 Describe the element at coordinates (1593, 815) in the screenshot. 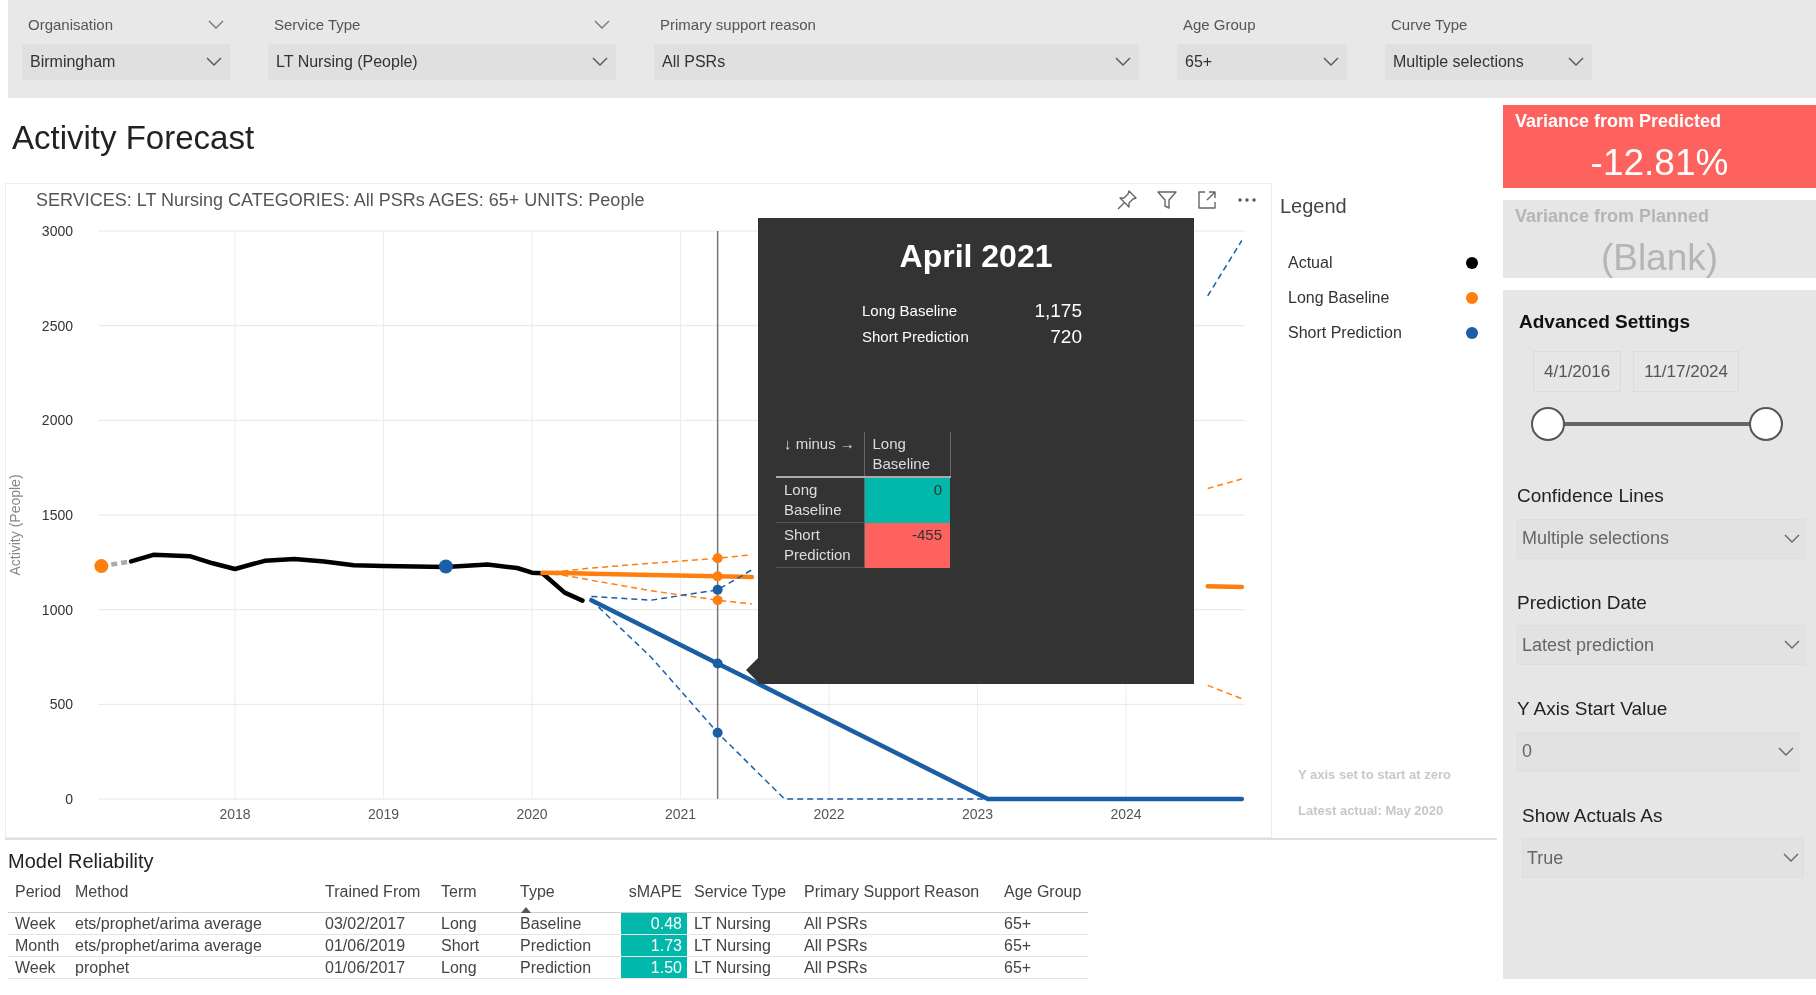

I see `setting-label: Show Actuals As` at that location.